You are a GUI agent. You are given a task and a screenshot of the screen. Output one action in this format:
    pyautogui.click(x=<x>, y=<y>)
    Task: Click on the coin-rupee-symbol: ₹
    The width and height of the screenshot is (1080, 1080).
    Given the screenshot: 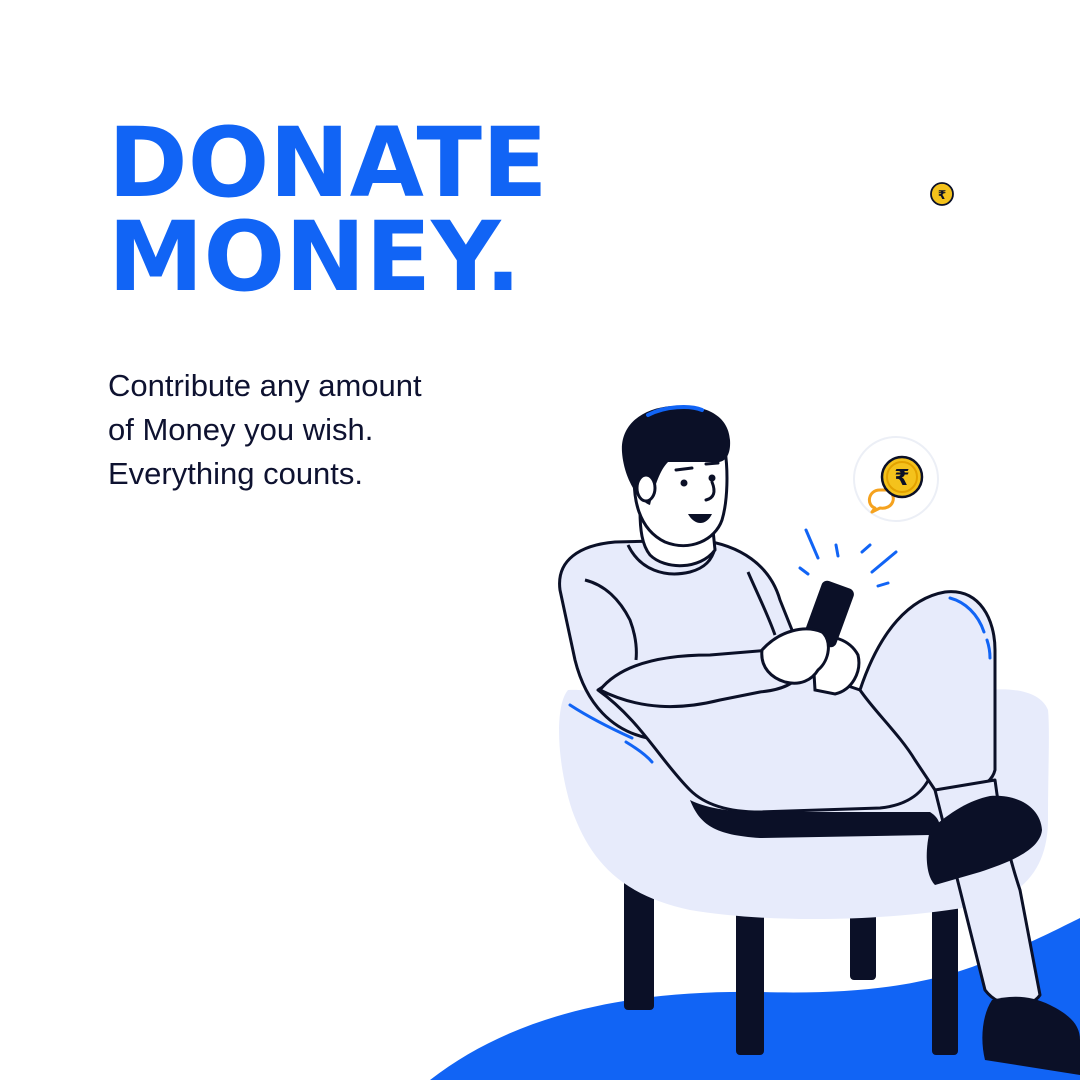 What is the action you would take?
    pyautogui.click(x=942, y=195)
    